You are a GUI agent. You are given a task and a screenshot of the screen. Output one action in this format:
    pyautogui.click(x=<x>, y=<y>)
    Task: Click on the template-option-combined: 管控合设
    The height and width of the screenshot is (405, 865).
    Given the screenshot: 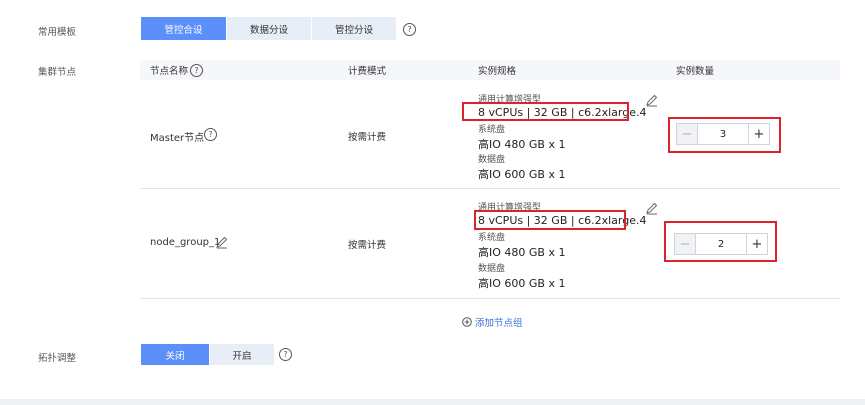 What is the action you would take?
    pyautogui.click(x=183, y=28)
    